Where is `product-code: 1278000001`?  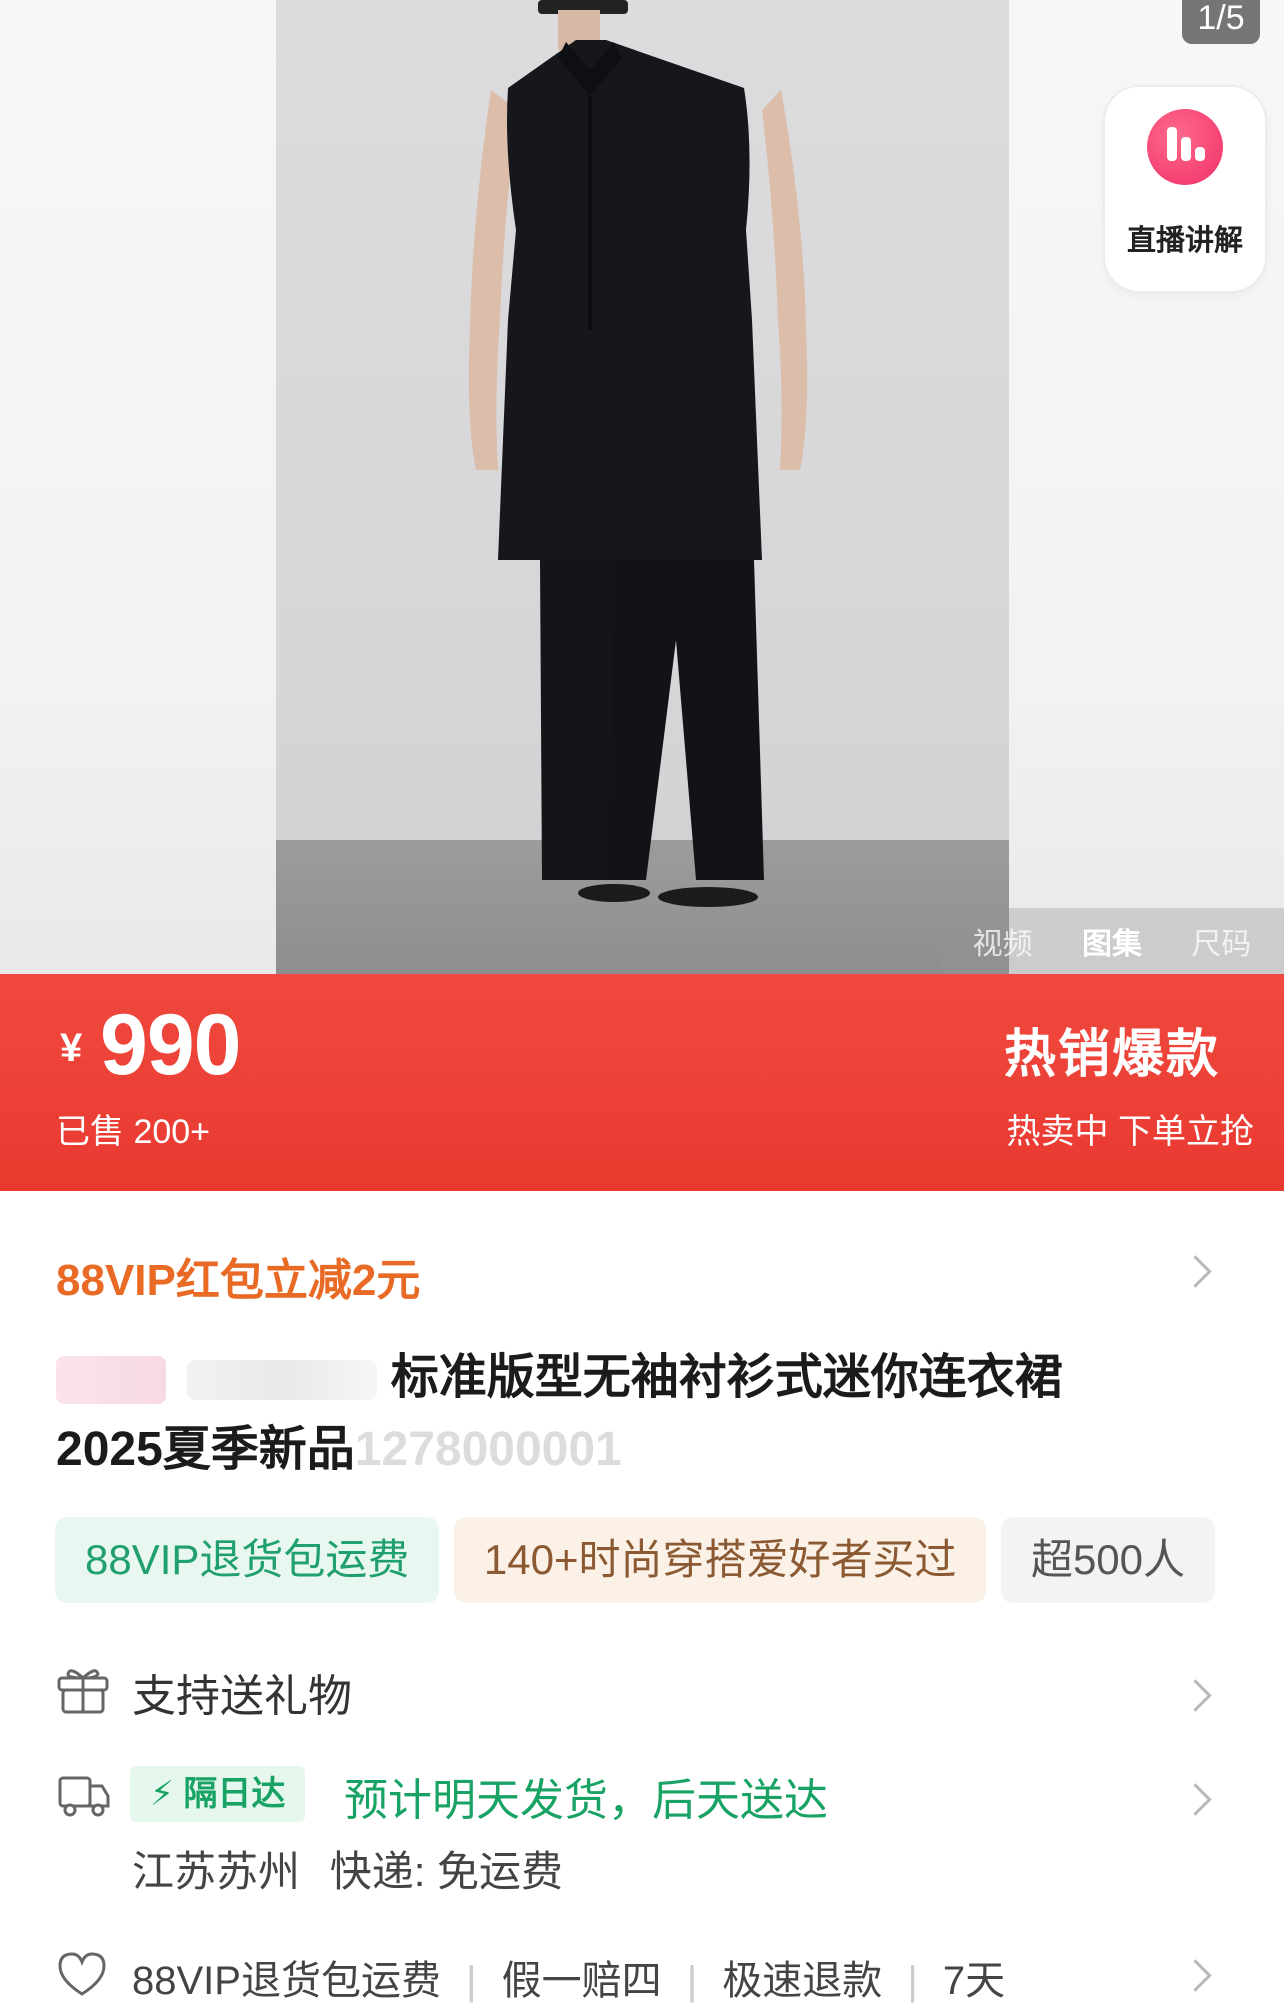
product-code: 1278000001 is located at coordinates (488, 1449).